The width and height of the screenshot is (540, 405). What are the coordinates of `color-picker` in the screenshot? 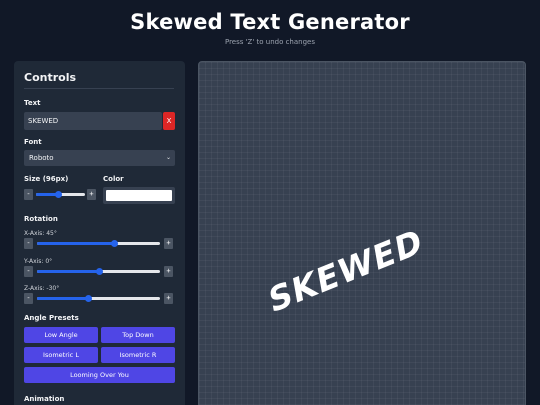 It's located at (139, 195).